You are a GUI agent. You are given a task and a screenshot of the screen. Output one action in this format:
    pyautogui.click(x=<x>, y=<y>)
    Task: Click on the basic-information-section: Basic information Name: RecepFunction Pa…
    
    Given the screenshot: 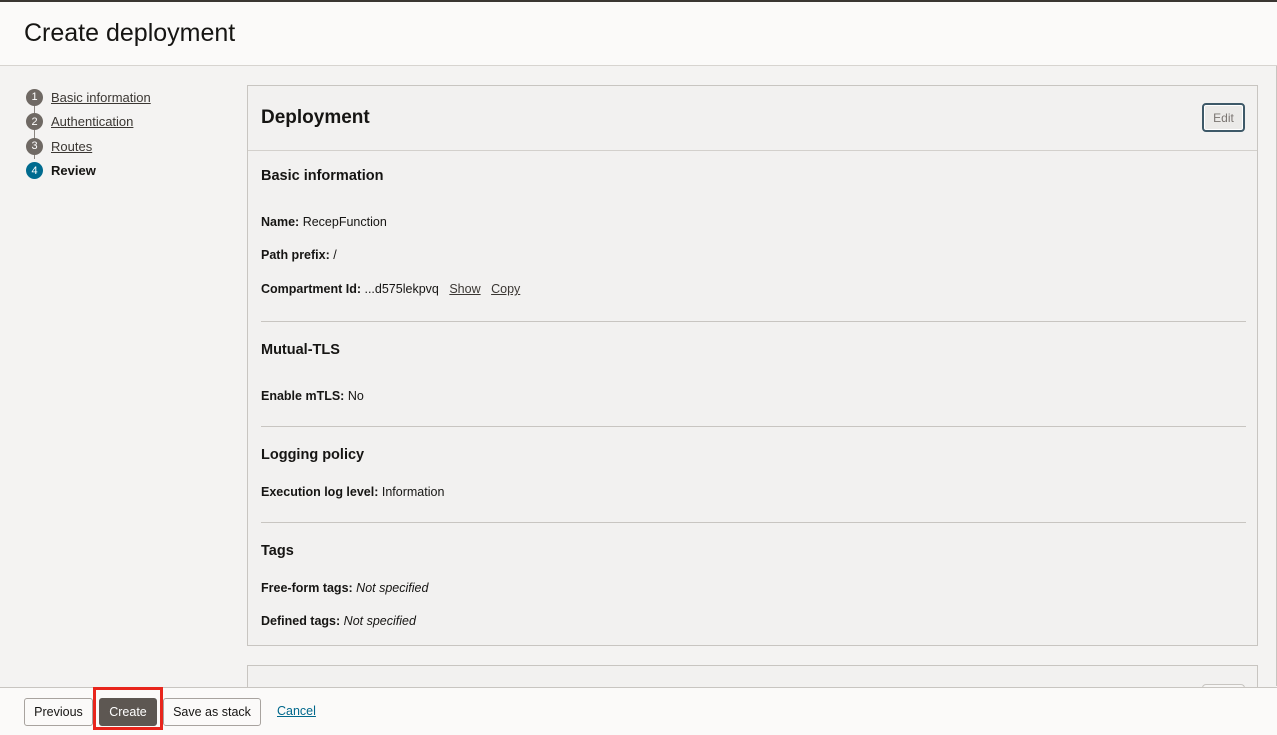 What is the action you would take?
    pyautogui.click(x=753, y=233)
    